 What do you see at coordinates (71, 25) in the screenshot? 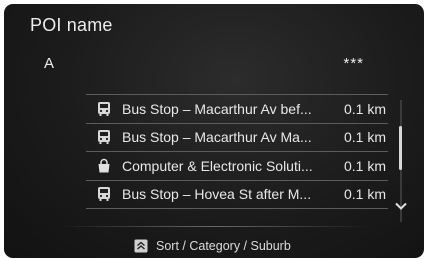
I see `page-title: POI name` at bounding box center [71, 25].